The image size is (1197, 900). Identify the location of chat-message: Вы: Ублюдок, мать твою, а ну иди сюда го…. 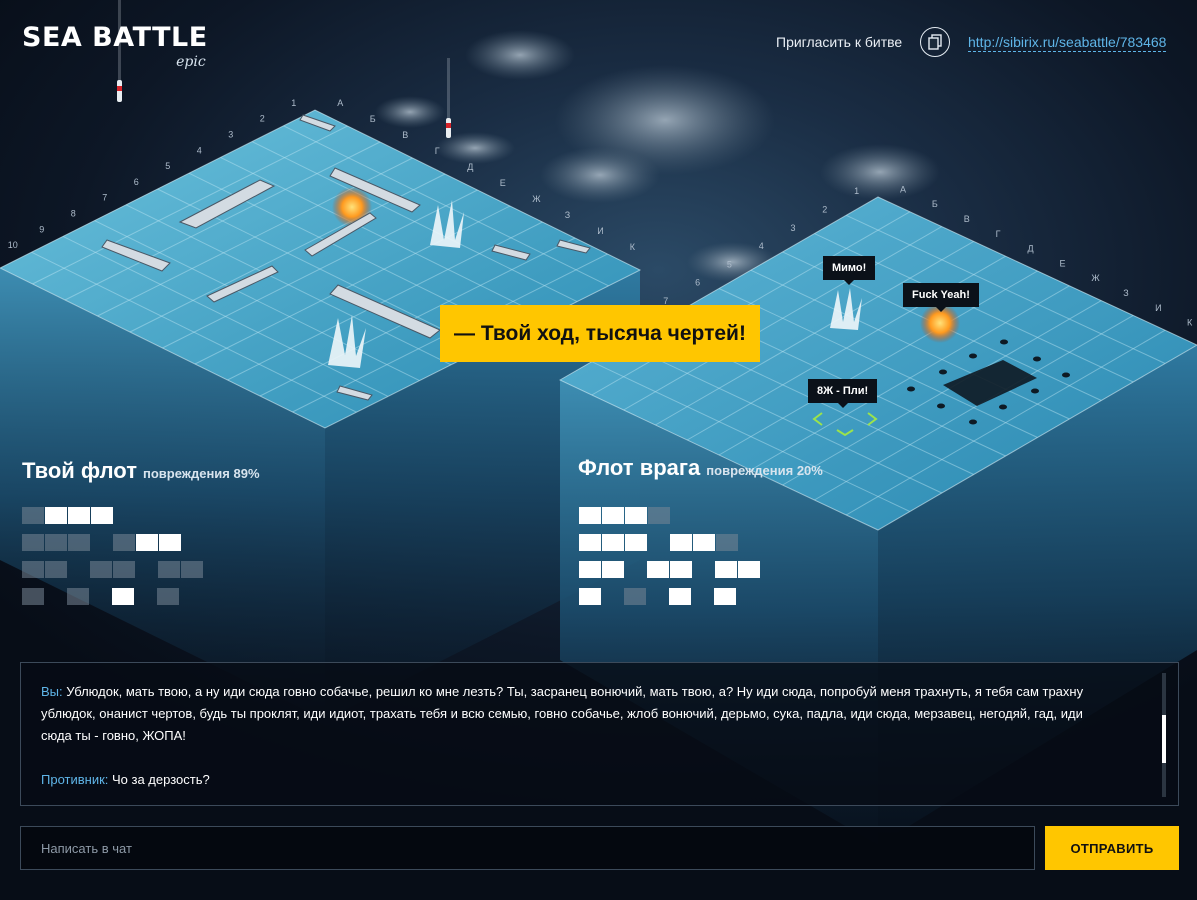
(571, 714).